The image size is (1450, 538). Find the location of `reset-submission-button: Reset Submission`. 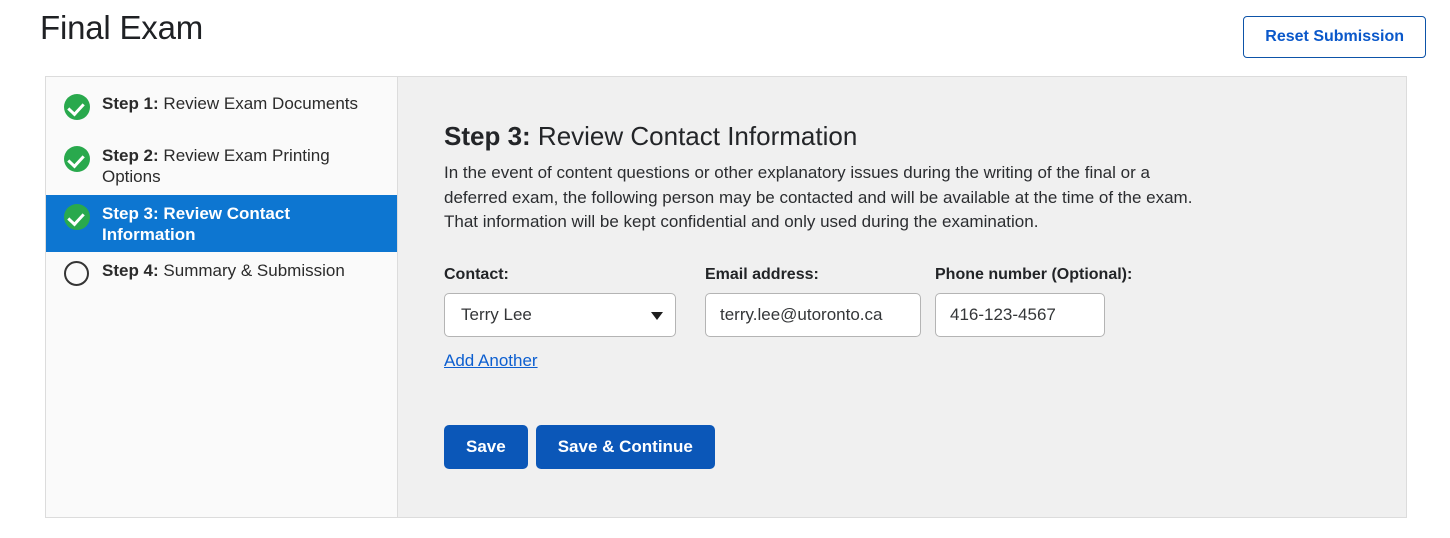

reset-submission-button: Reset Submission is located at coordinates (1334, 37).